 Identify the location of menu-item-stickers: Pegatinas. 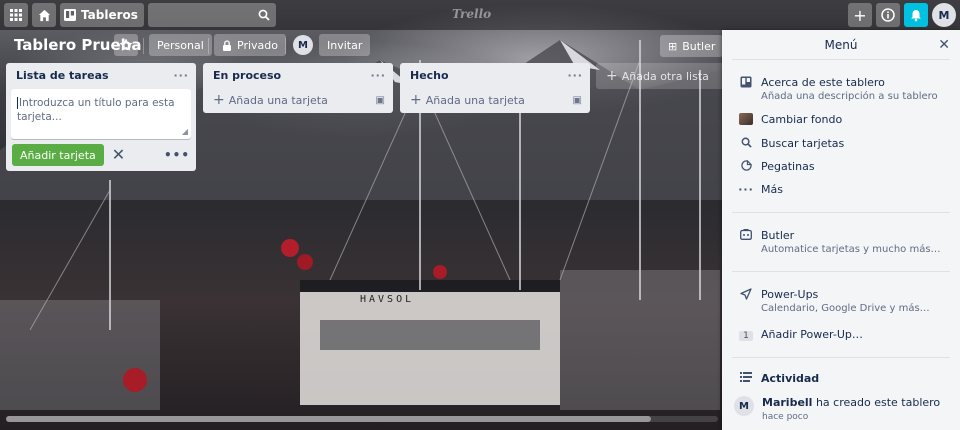
(841, 167).